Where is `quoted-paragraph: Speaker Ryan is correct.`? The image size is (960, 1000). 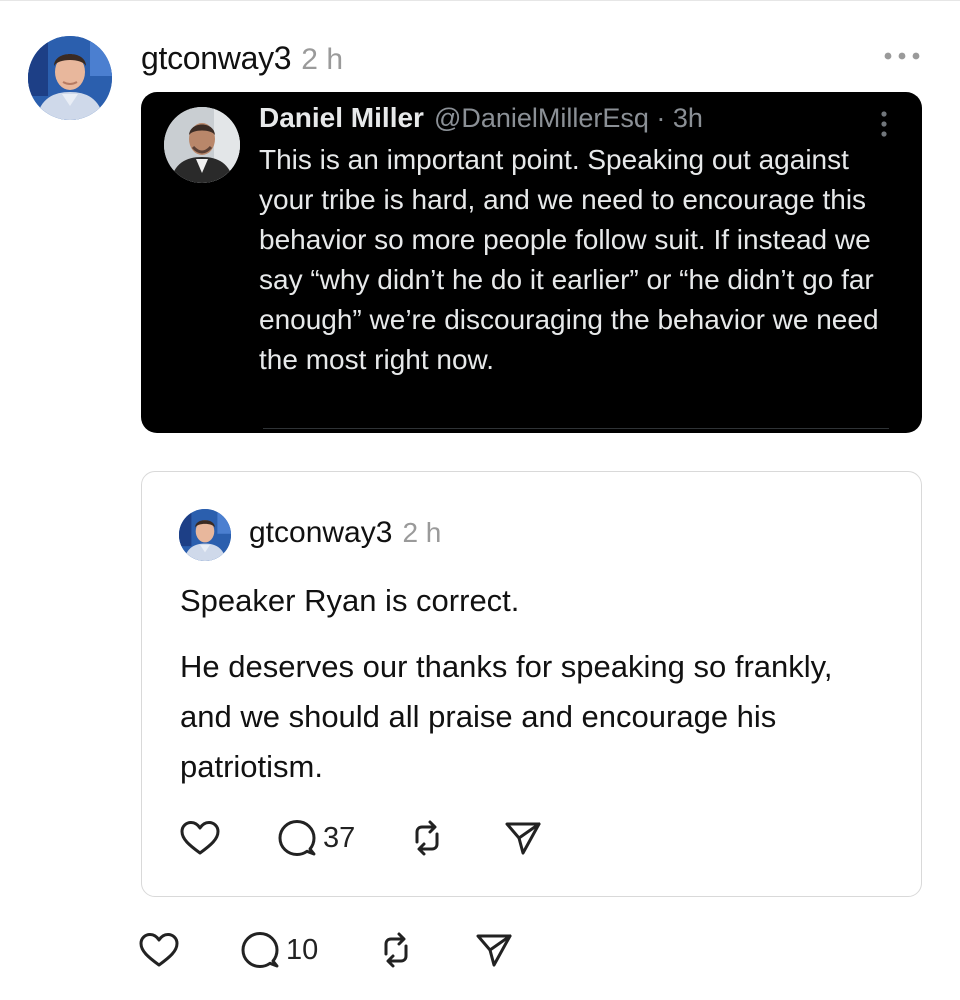 quoted-paragraph: Speaker Ryan is correct. is located at coordinates (350, 600).